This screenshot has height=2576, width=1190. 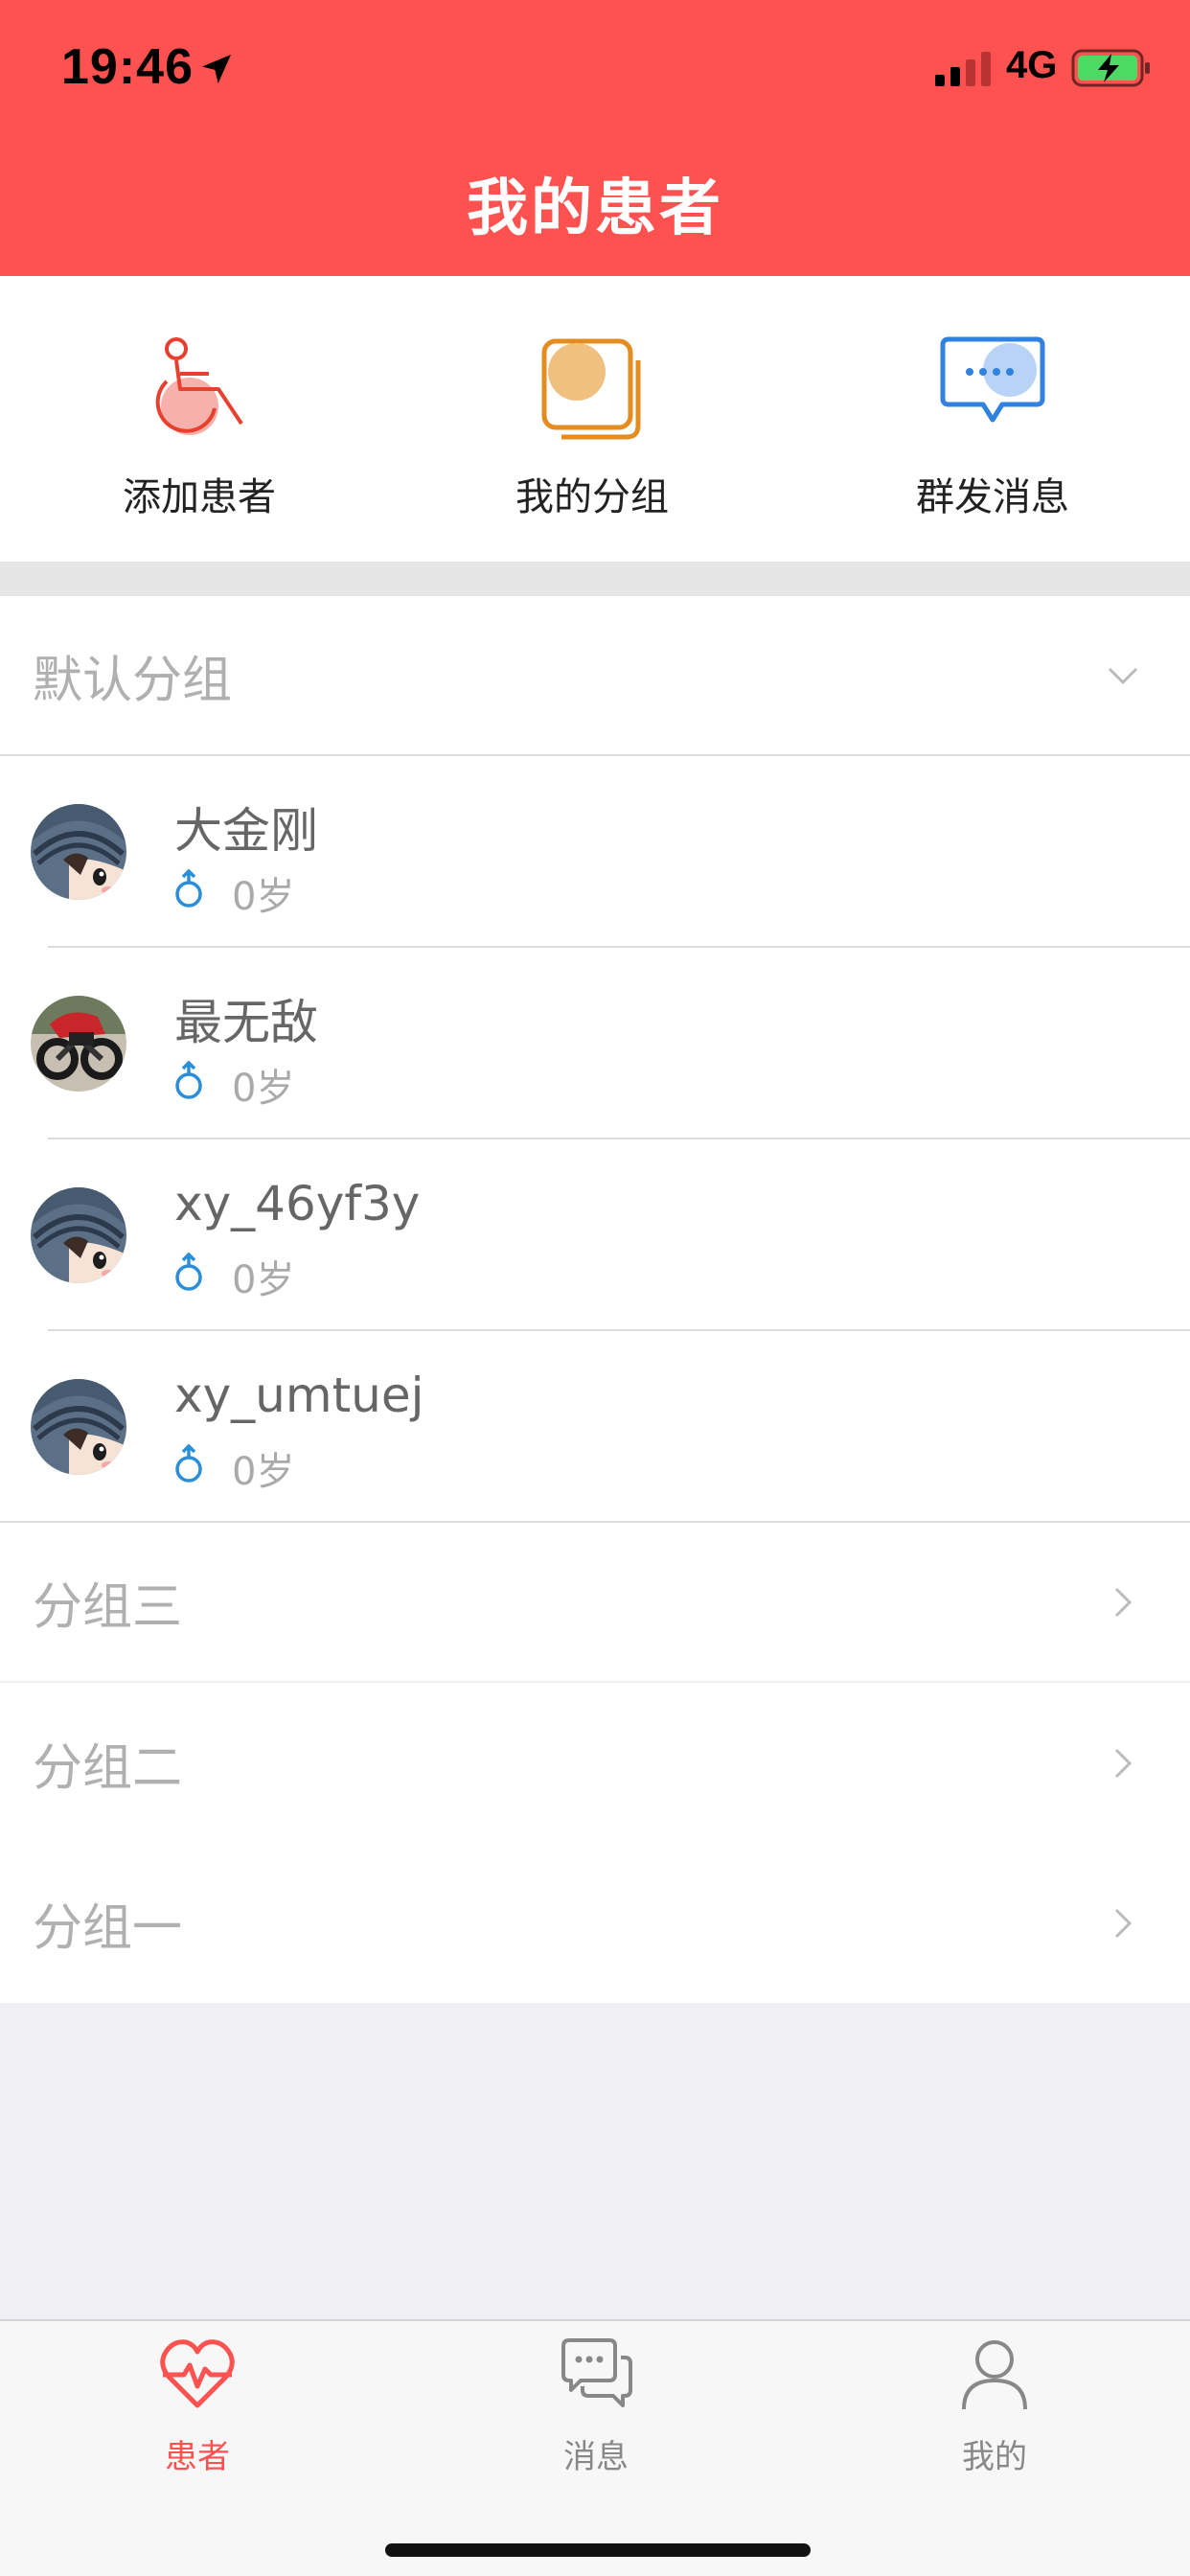 I want to click on patient-row: xy_46yf3y 0岁, so click(x=595, y=1235).